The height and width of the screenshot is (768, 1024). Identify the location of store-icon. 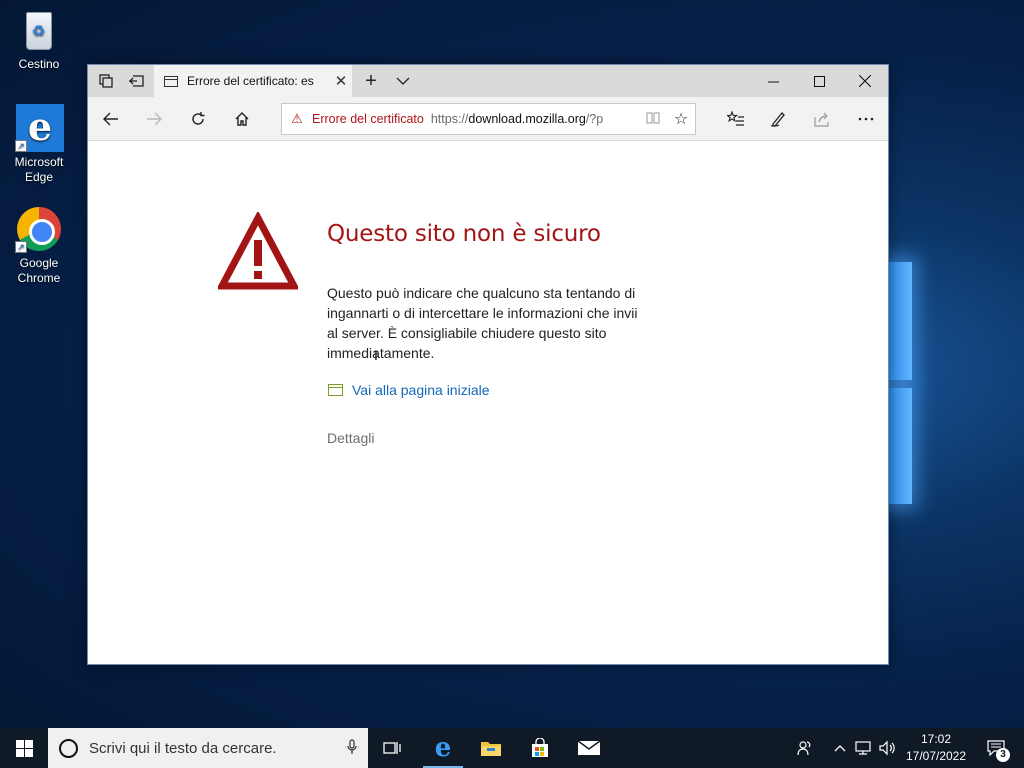
(540, 748).